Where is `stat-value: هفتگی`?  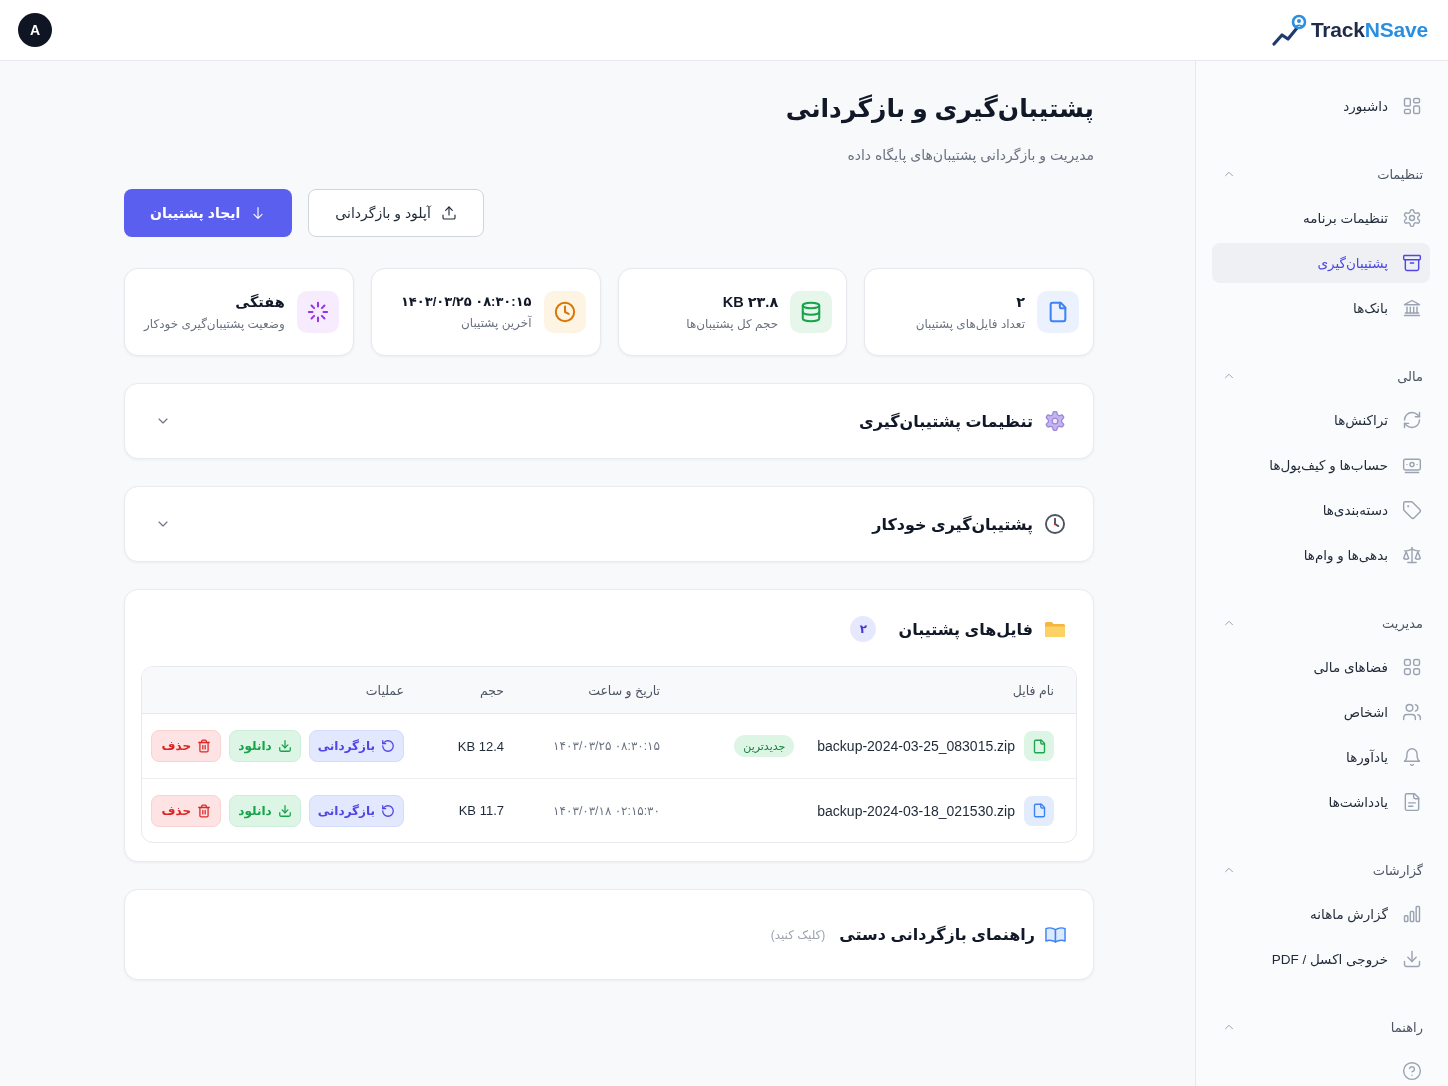
stat-value: هفتگی is located at coordinates (260, 301).